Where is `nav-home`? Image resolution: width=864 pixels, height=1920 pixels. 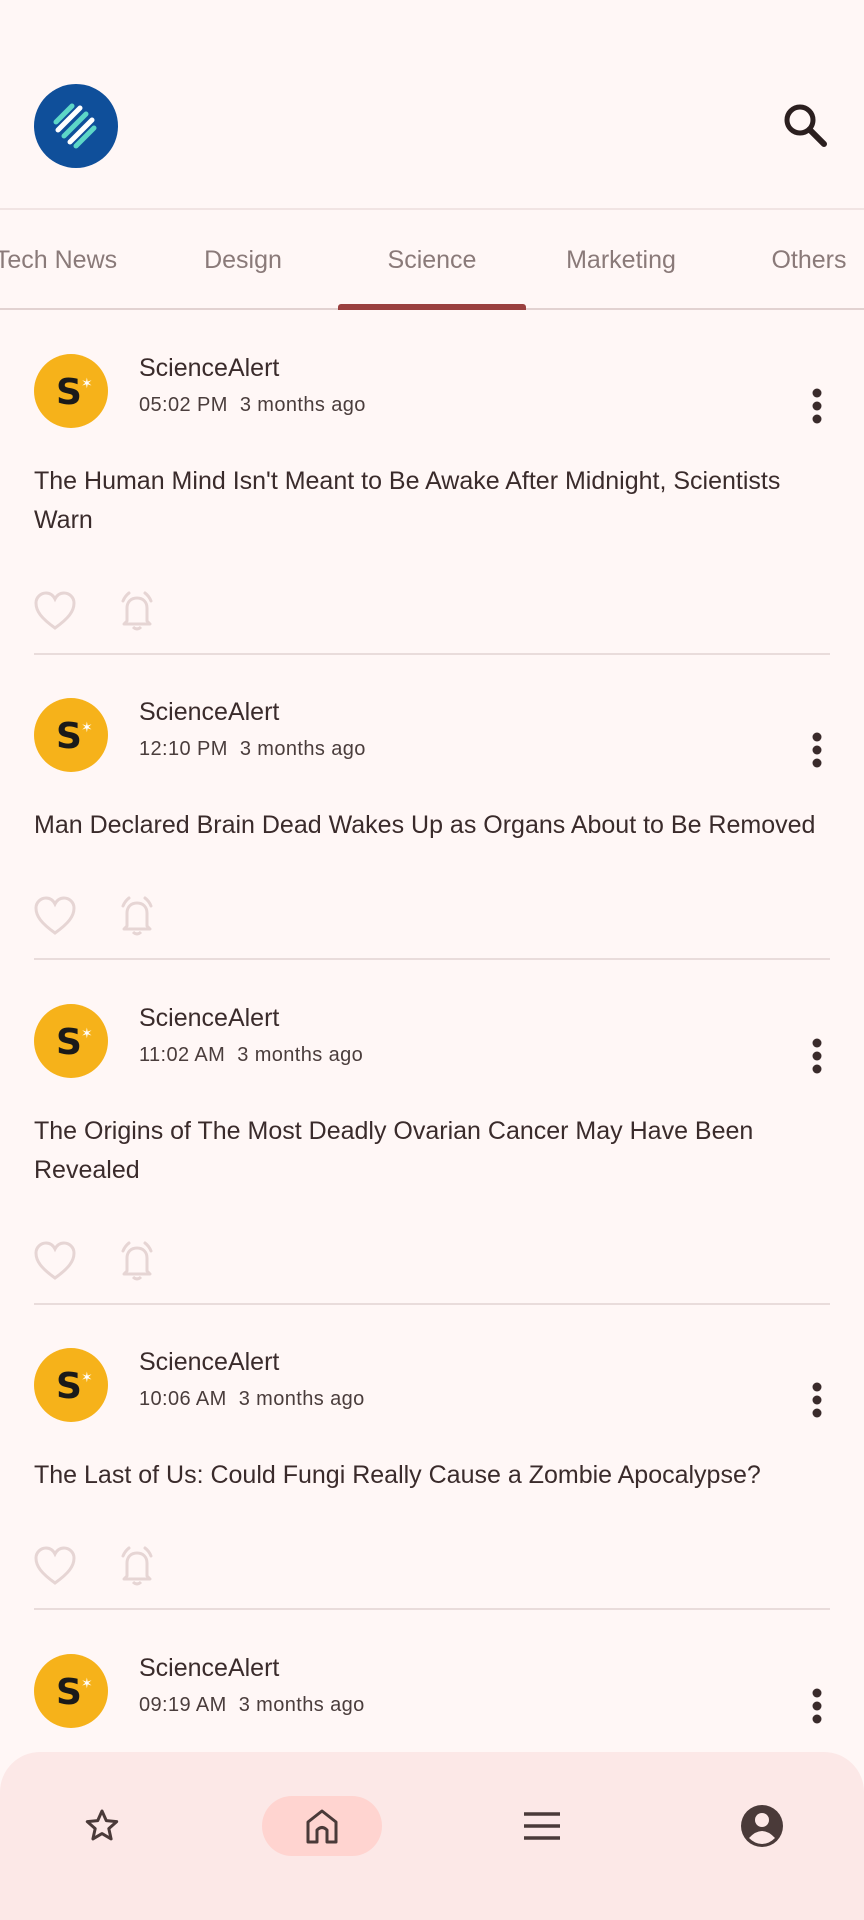 nav-home is located at coordinates (322, 1826).